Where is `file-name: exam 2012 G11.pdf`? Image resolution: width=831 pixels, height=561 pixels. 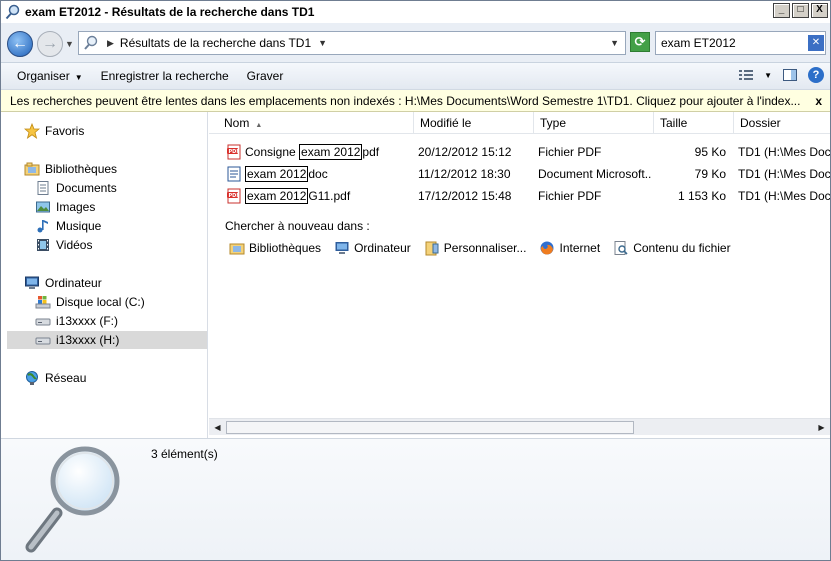
file-name: exam 2012 G11.pdf is located at coordinates (329, 196).